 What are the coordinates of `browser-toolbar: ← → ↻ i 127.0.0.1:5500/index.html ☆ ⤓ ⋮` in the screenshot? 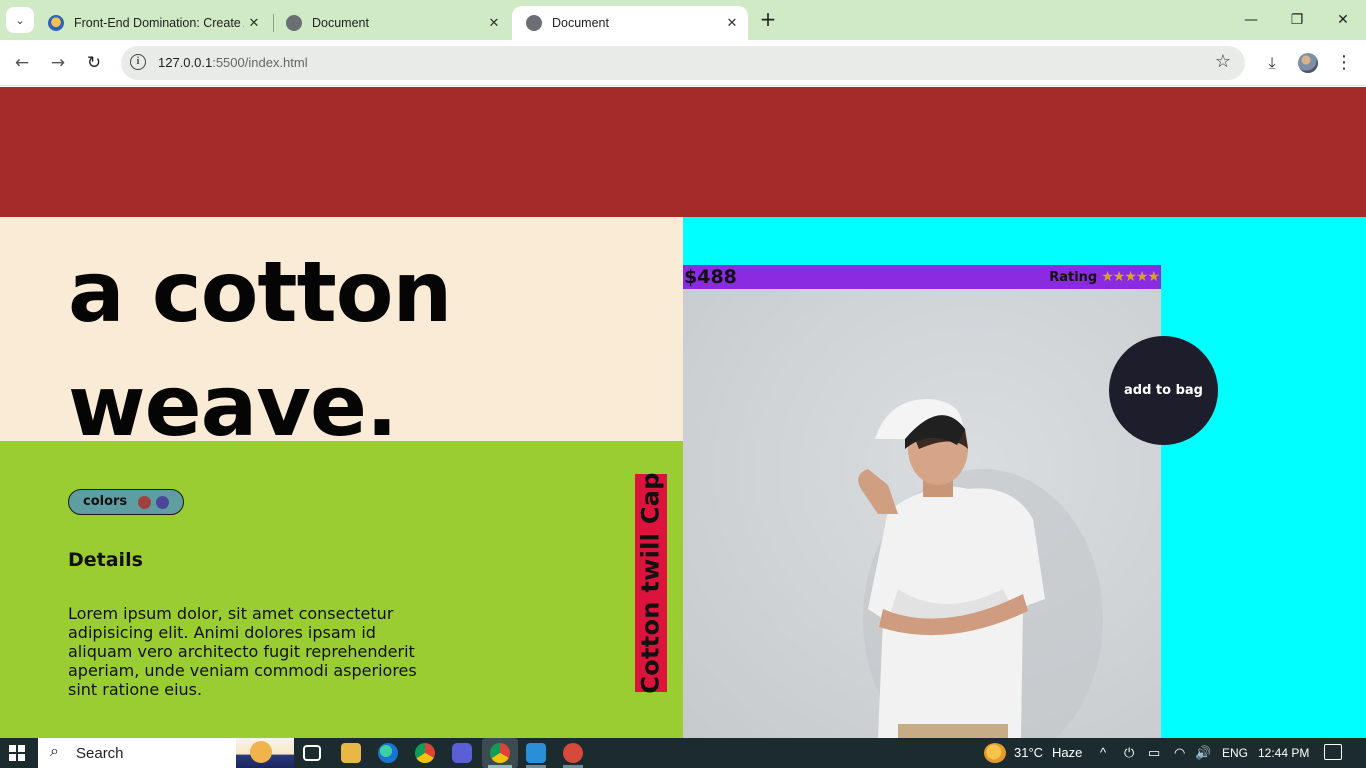 It's located at (683, 63).